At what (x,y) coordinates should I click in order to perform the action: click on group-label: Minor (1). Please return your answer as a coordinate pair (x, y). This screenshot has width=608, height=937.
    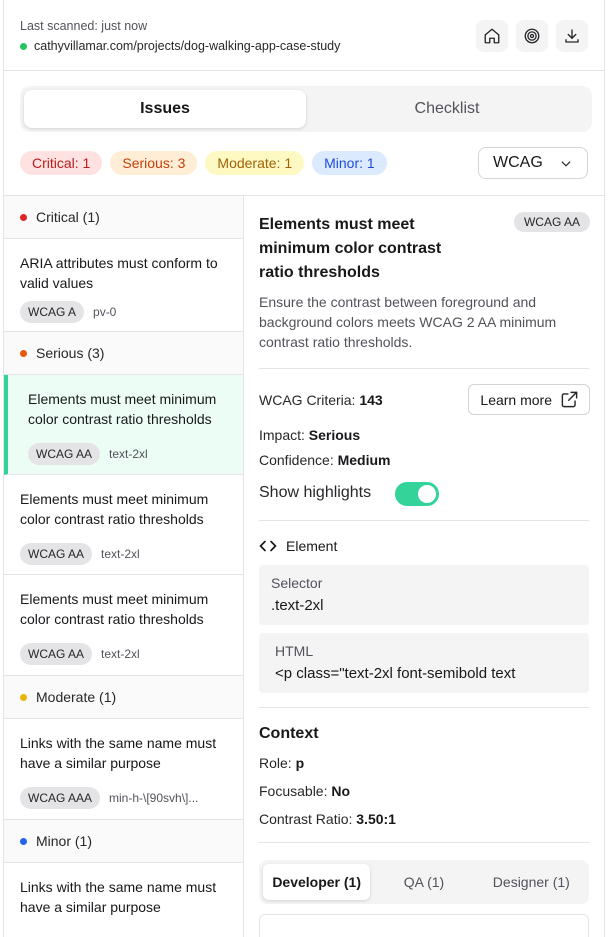
    Looking at the image, I should click on (64, 841).